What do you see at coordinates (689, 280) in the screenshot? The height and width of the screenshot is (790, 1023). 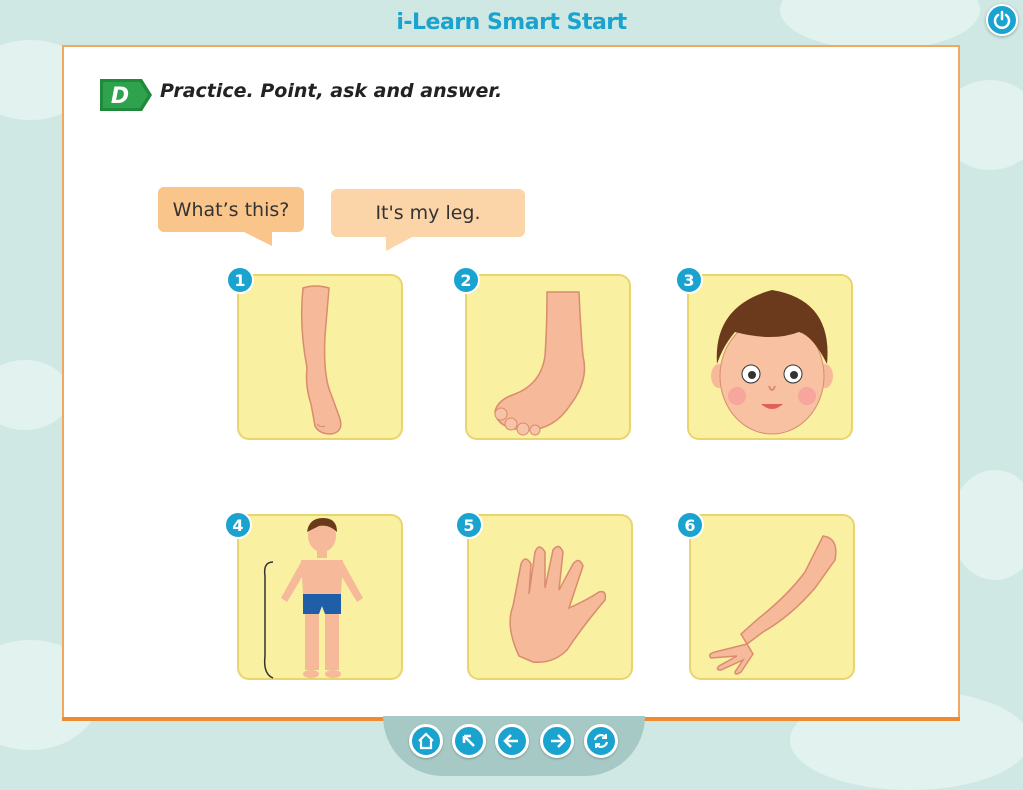 I see `number-badge: 3` at bounding box center [689, 280].